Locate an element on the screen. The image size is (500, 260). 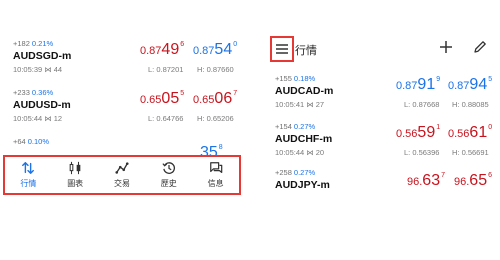
nav-history: 歷史 is located at coordinates (169, 175).